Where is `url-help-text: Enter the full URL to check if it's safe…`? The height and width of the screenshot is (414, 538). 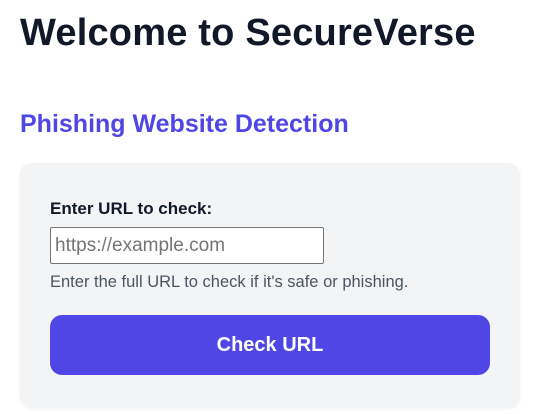
url-help-text: Enter the full URL to check if it's safe… is located at coordinates (229, 282).